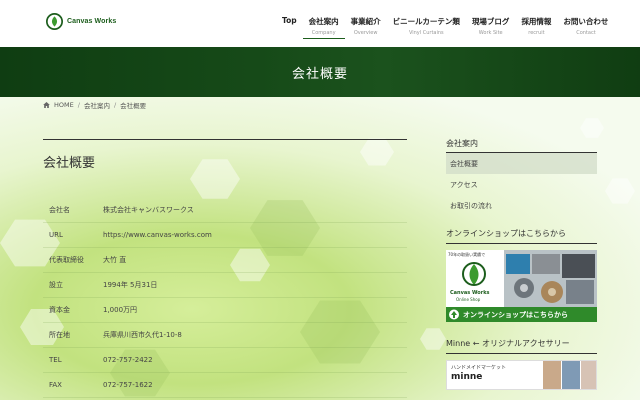 This screenshot has width=640, height=400. Describe the element at coordinates (521, 184) in the screenshot. I see `sidebar-item-access: アクセス` at that location.